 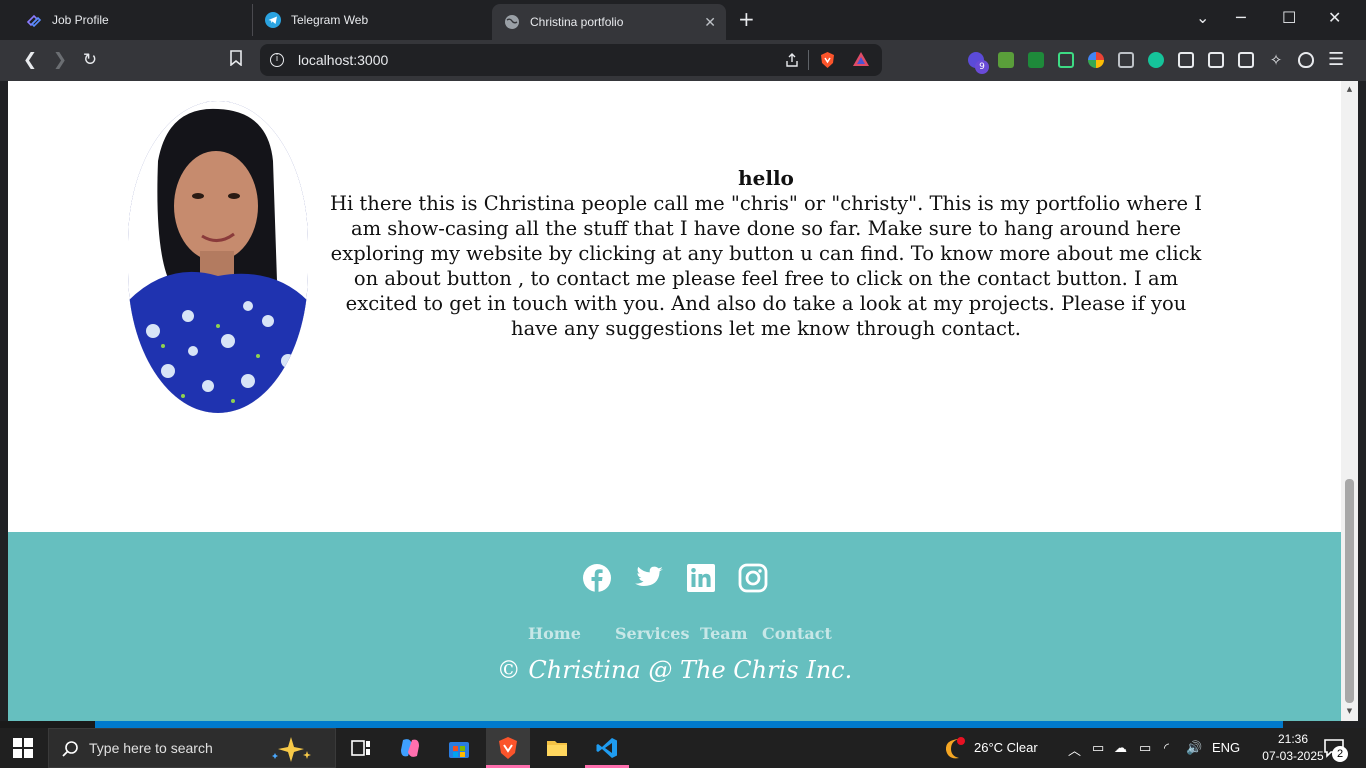 I want to click on windows-start-icon, so click(x=23, y=748).